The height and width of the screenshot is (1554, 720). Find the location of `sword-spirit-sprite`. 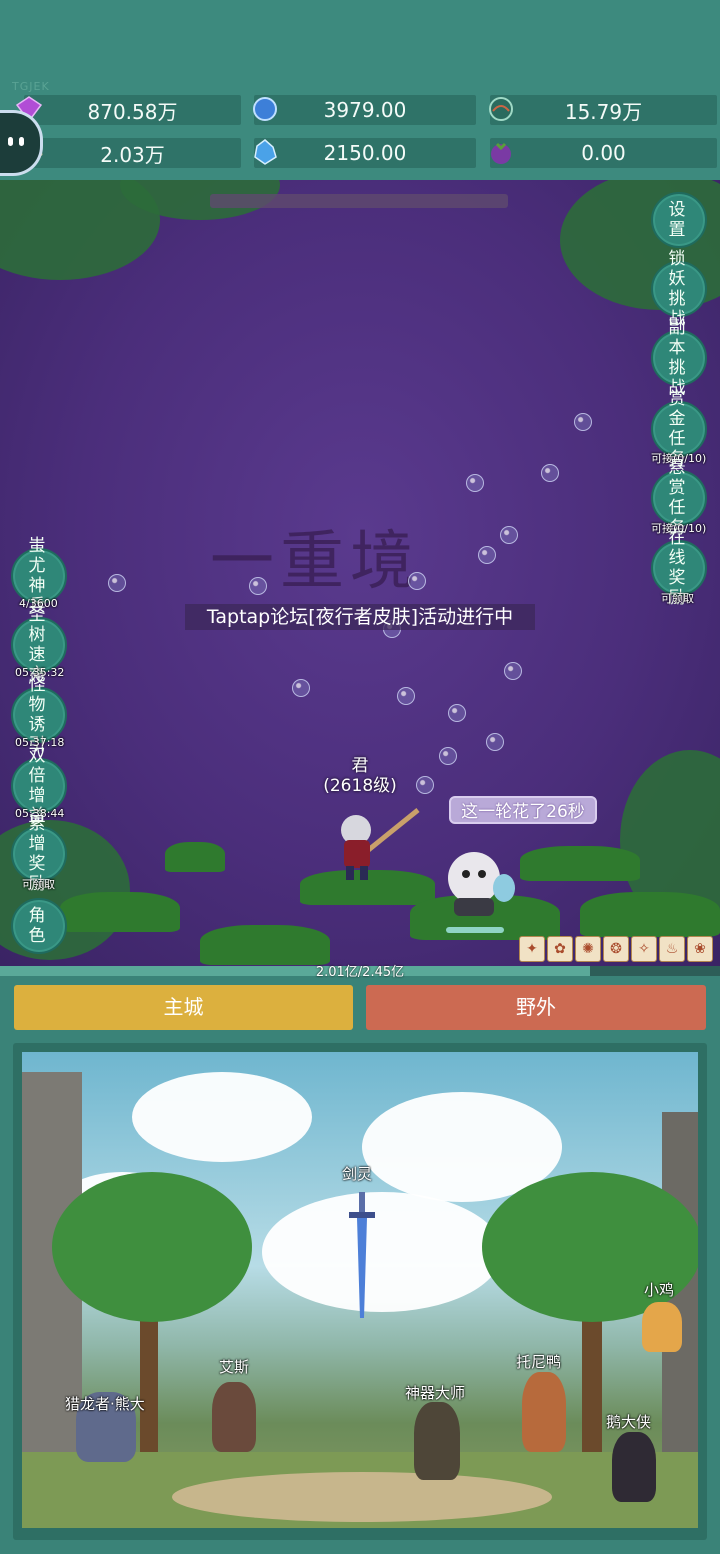

sword-spirit-sprite is located at coordinates (362, 1257).